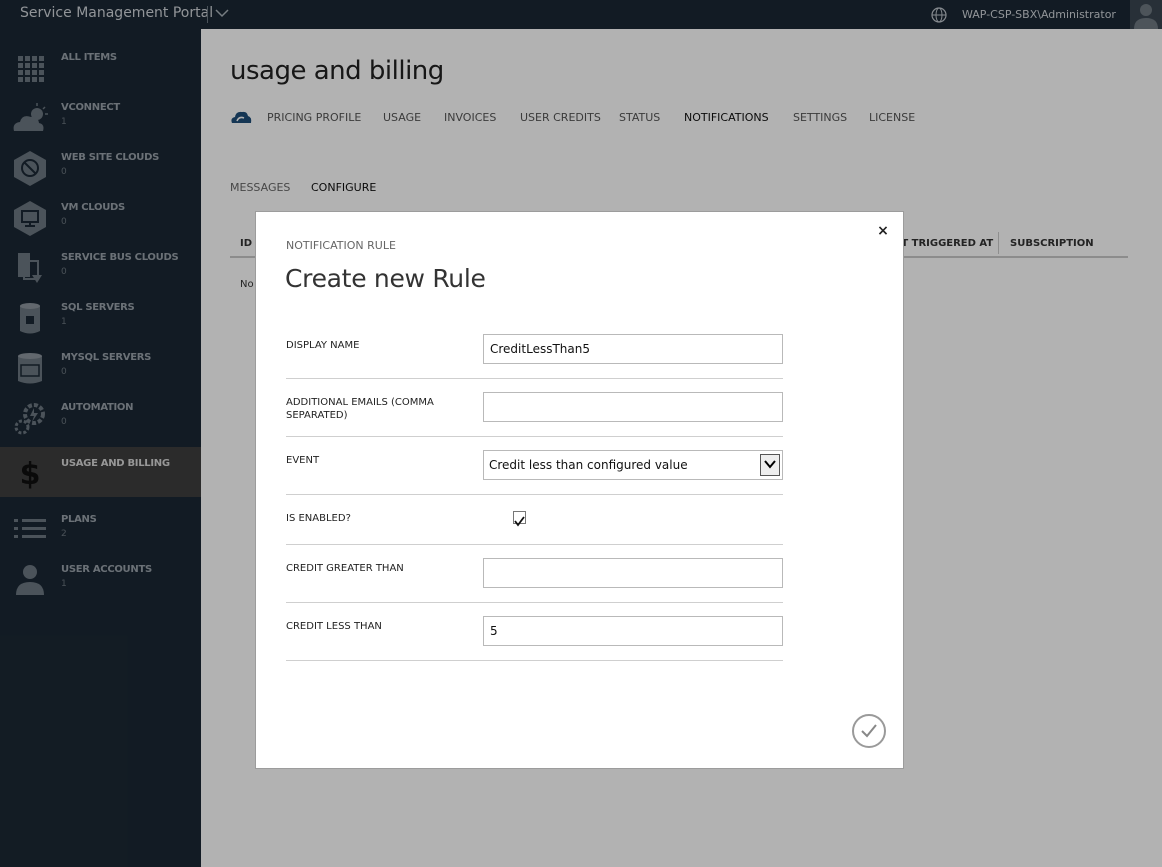  What do you see at coordinates (883, 231) in the screenshot?
I see `close-icon: ×` at bounding box center [883, 231].